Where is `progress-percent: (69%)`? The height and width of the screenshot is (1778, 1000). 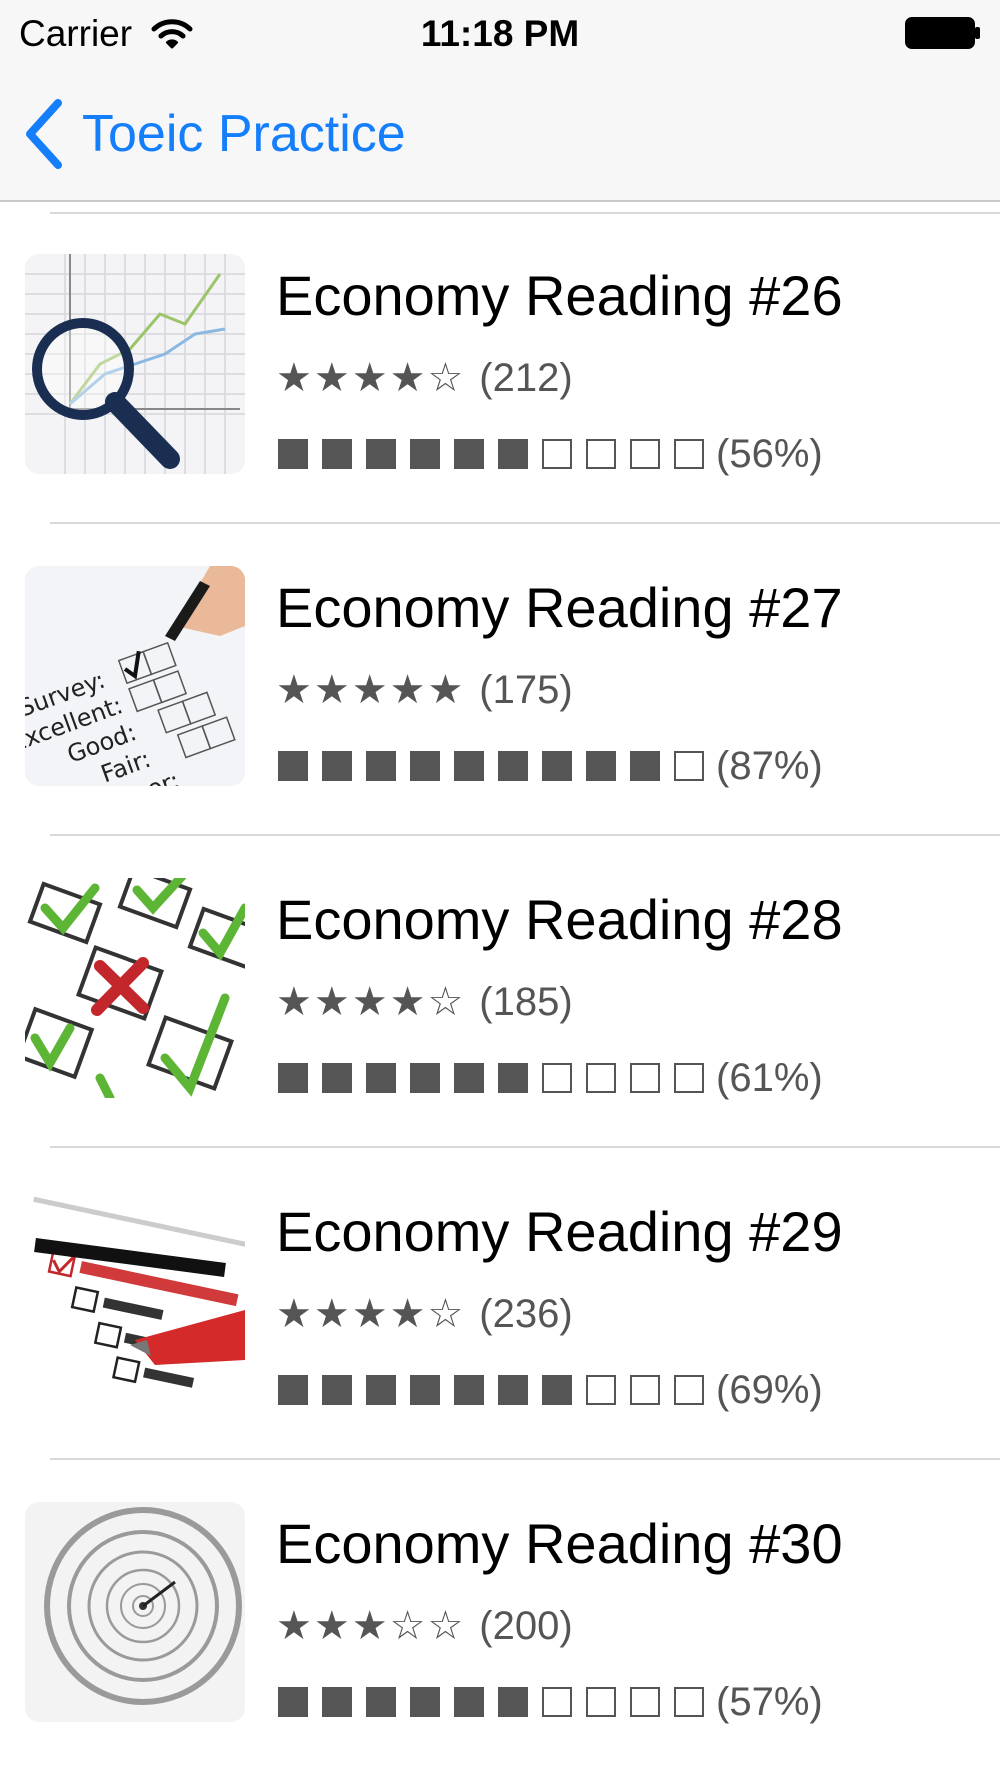
progress-percent: (69%) is located at coordinates (769, 1390).